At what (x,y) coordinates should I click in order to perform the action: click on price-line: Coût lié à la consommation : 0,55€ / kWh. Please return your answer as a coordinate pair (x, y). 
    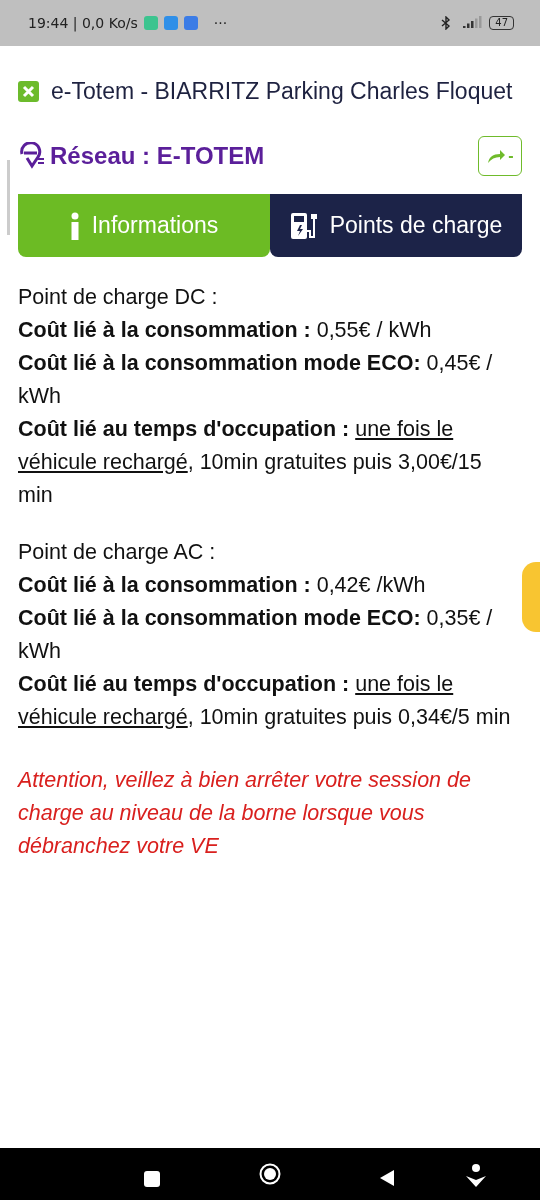
    Looking at the image, I should click on (225, 330).